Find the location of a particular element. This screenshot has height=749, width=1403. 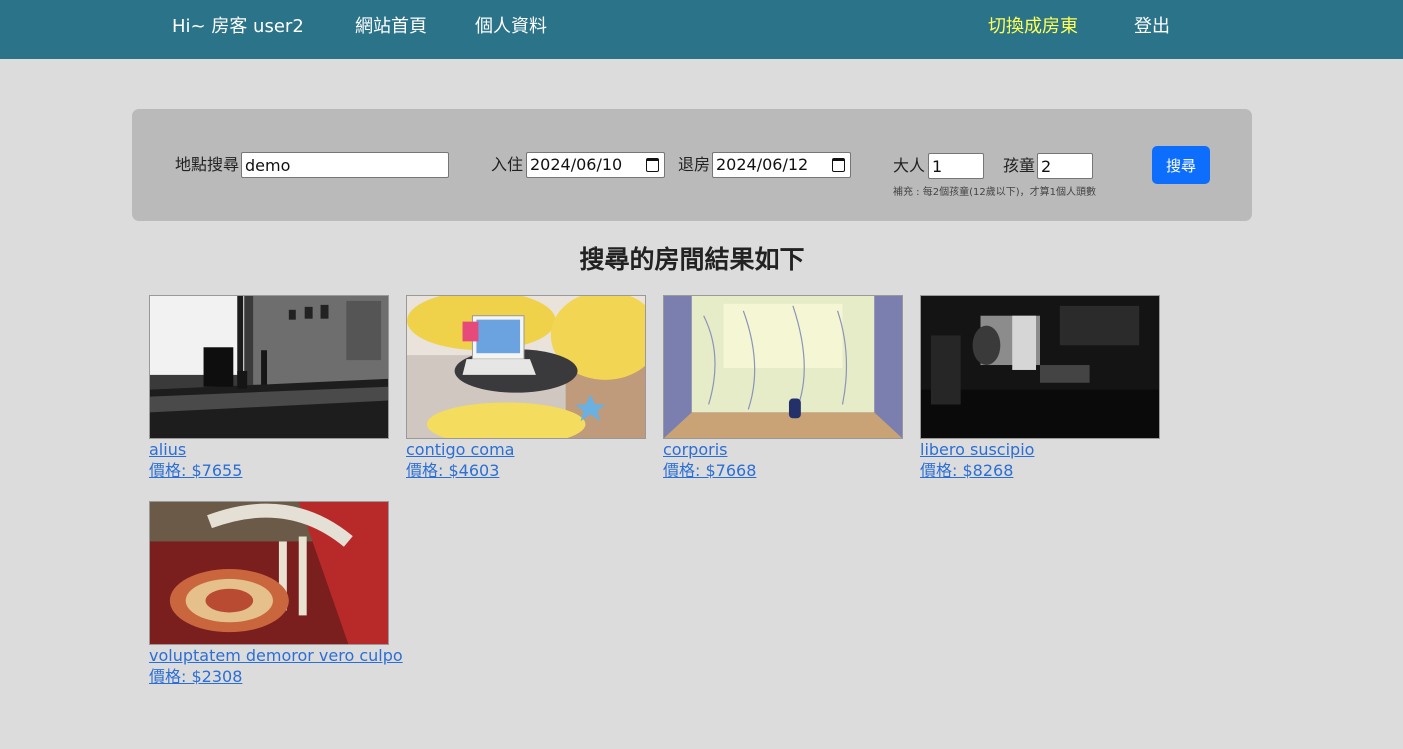

checkout-label: 退房 is located at coordinates (694, 164).